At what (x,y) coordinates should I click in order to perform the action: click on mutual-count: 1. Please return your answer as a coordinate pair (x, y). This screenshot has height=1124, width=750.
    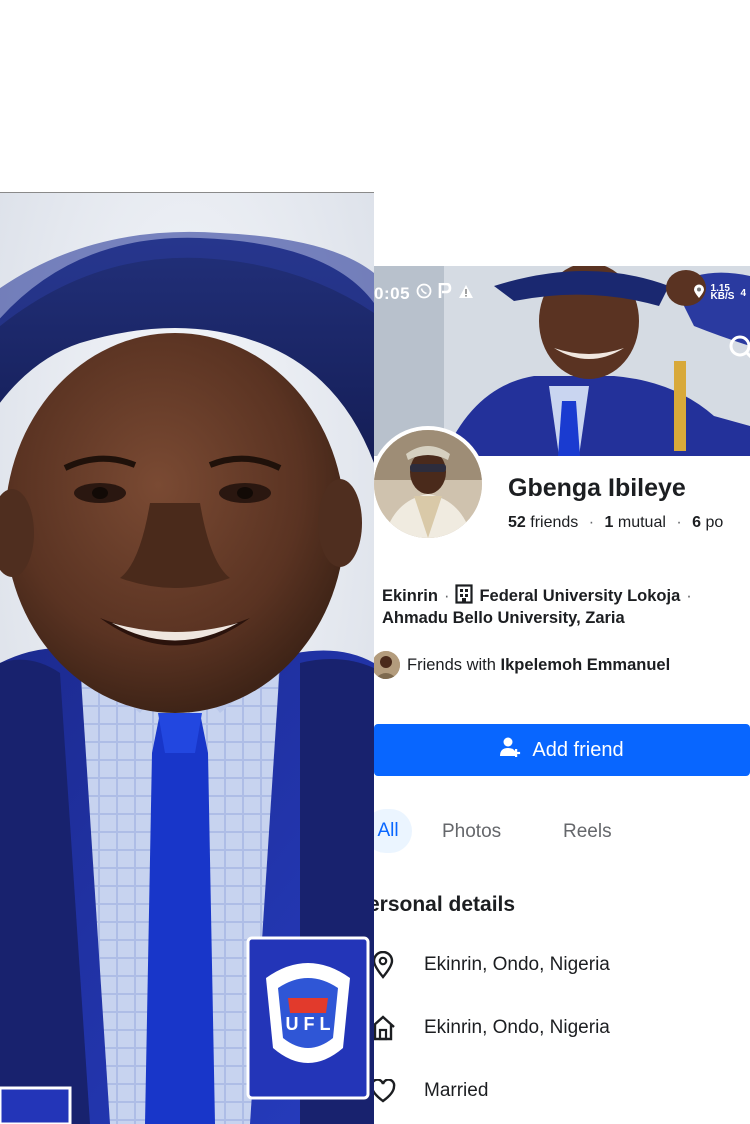
    Looking at the image, I should click on (609, 522).